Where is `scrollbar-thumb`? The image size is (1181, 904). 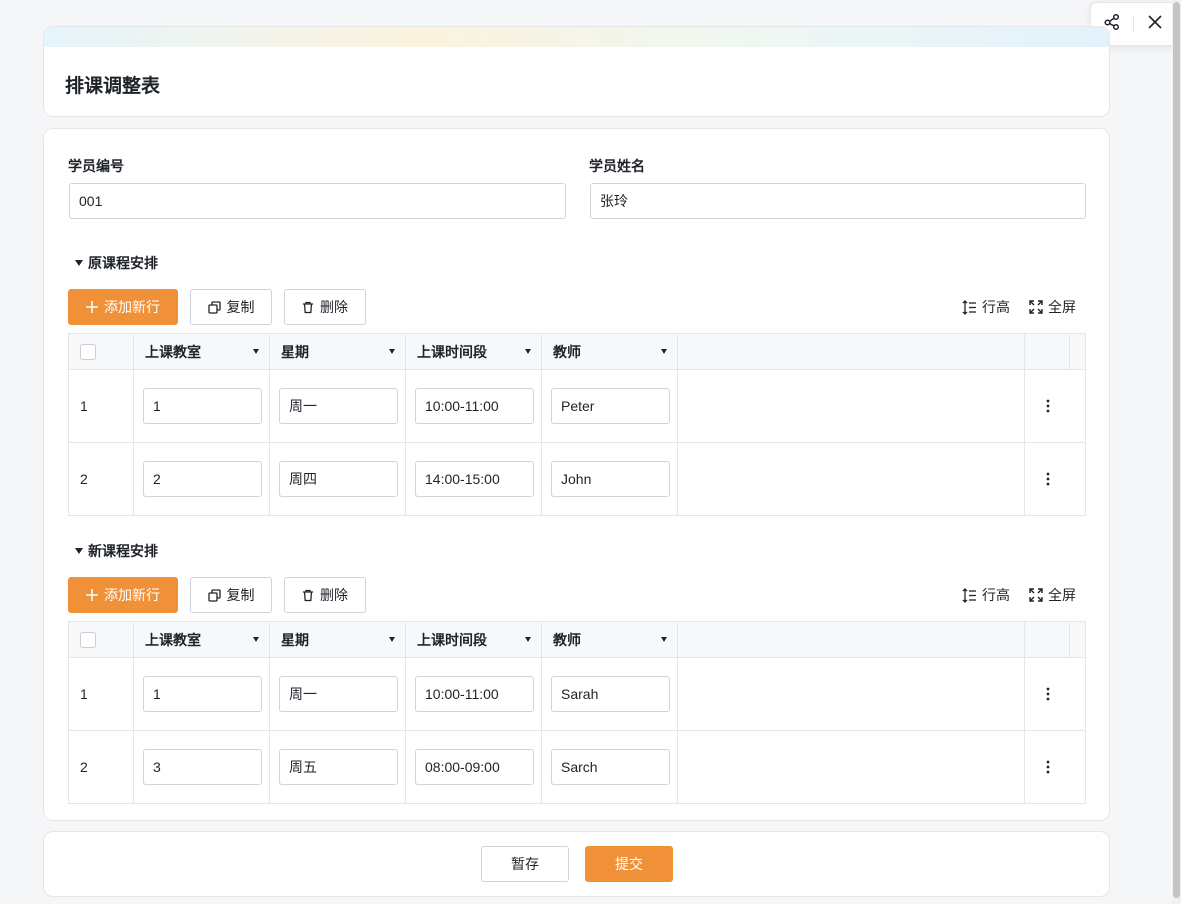 scrollbar-thumb is located at coordinates (1176, 450).